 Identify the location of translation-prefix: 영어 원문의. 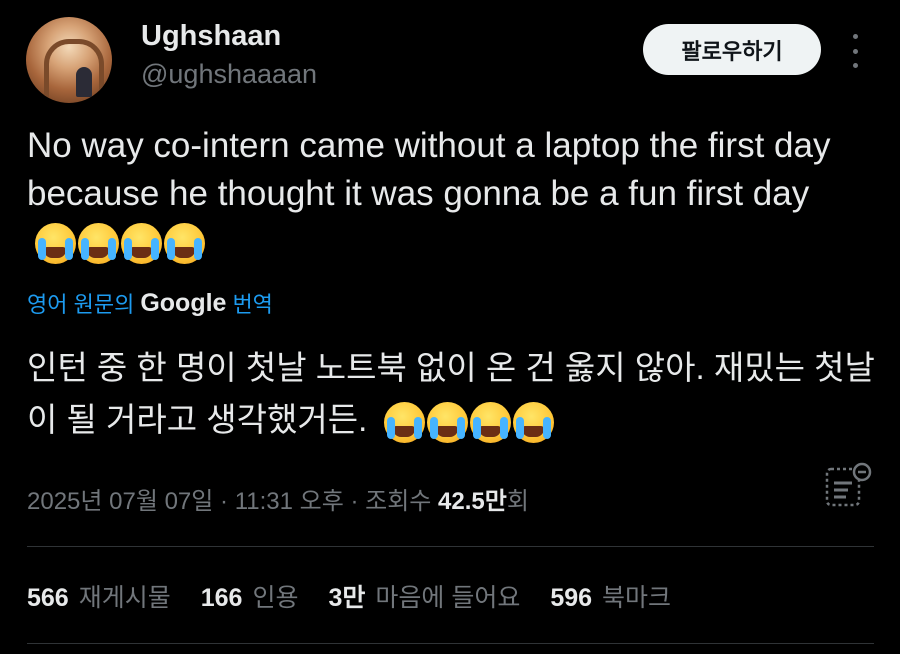
(81, 304).